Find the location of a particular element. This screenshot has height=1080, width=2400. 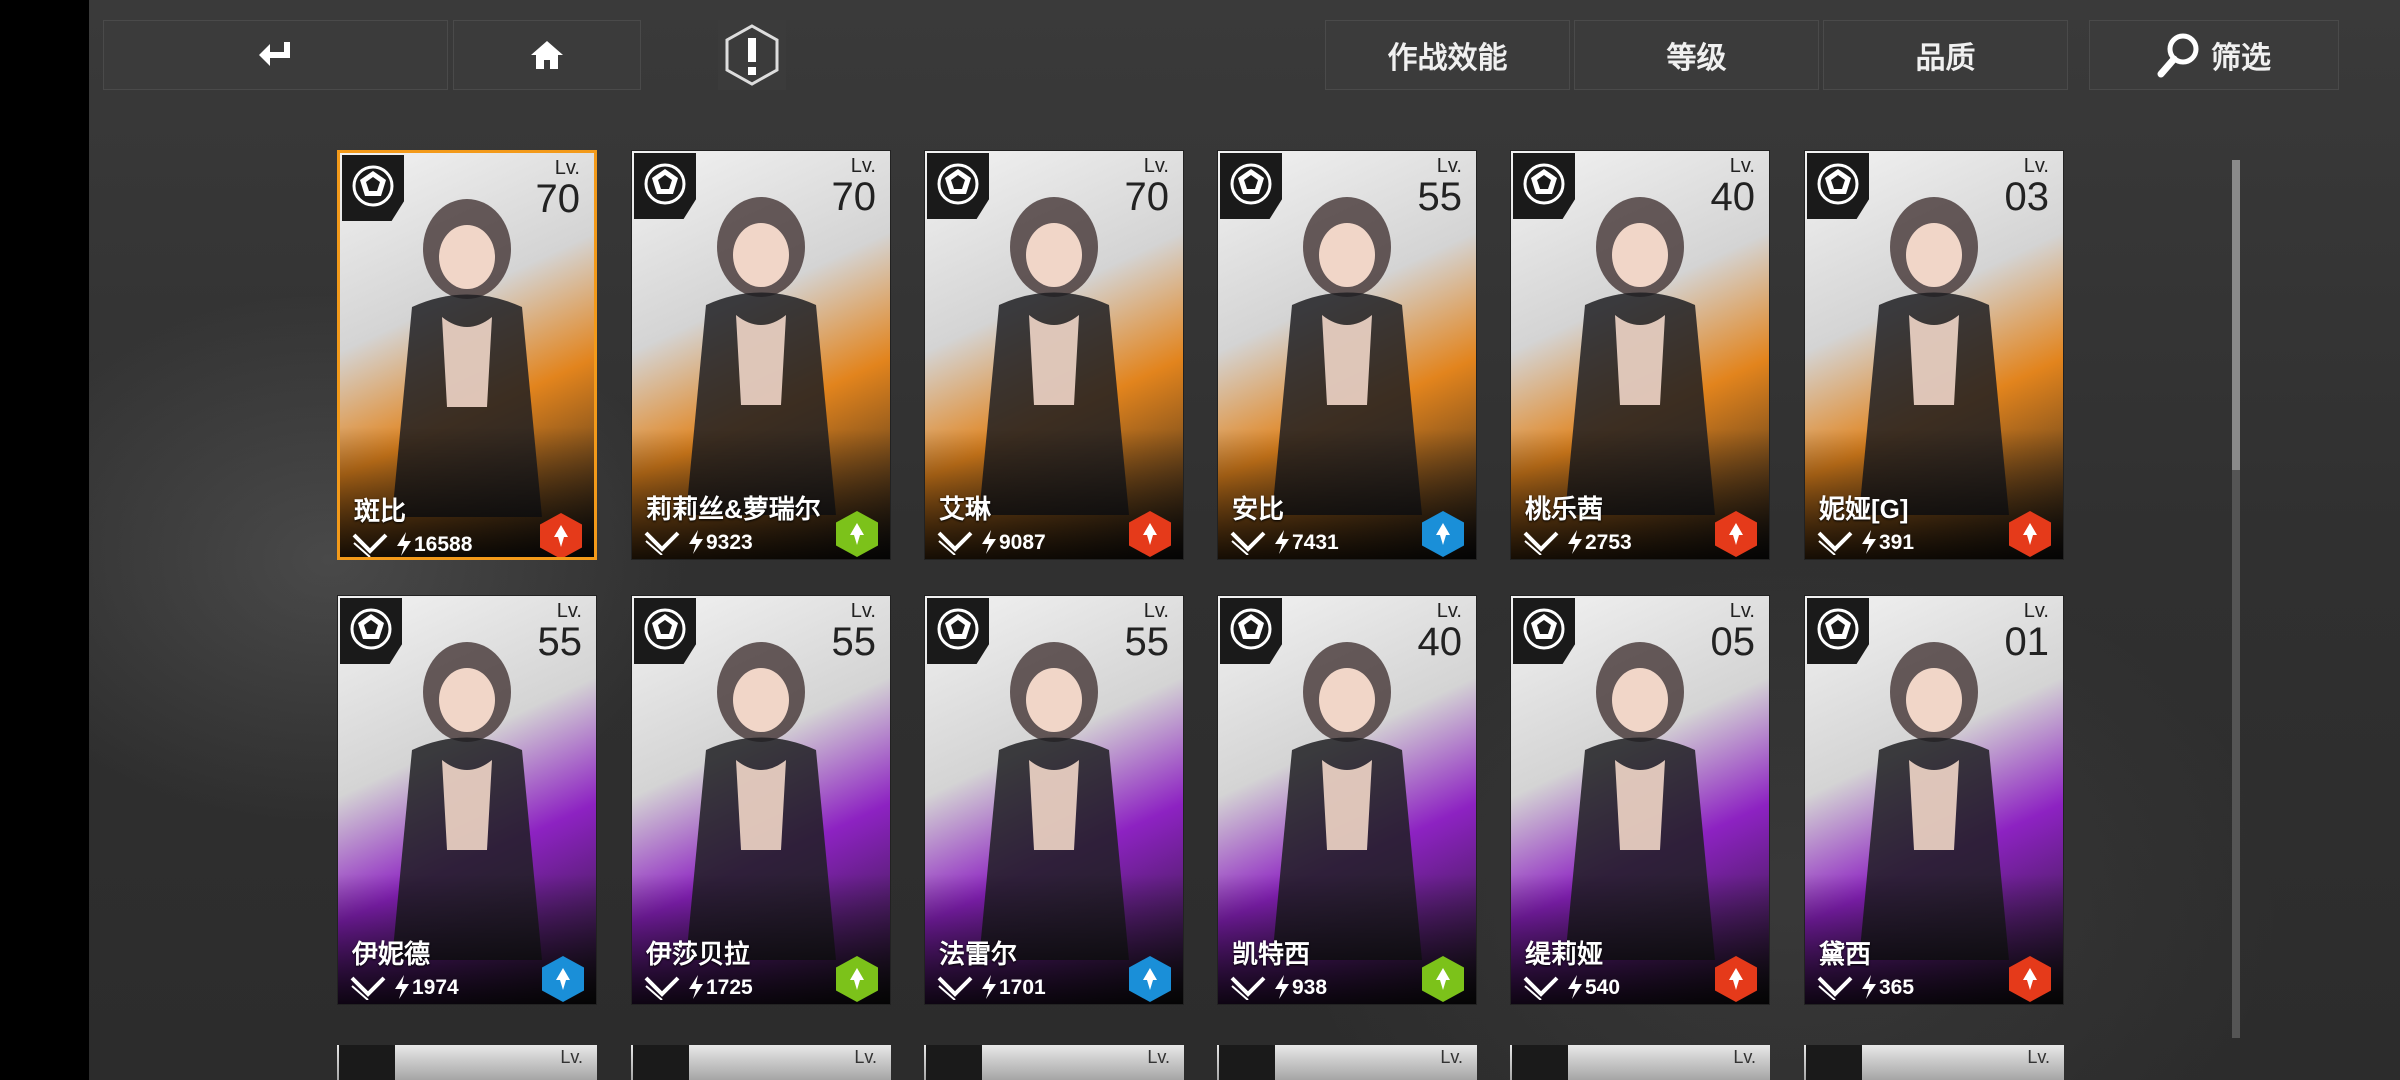

power-value: 1725 is located at coordinates (729, 987).